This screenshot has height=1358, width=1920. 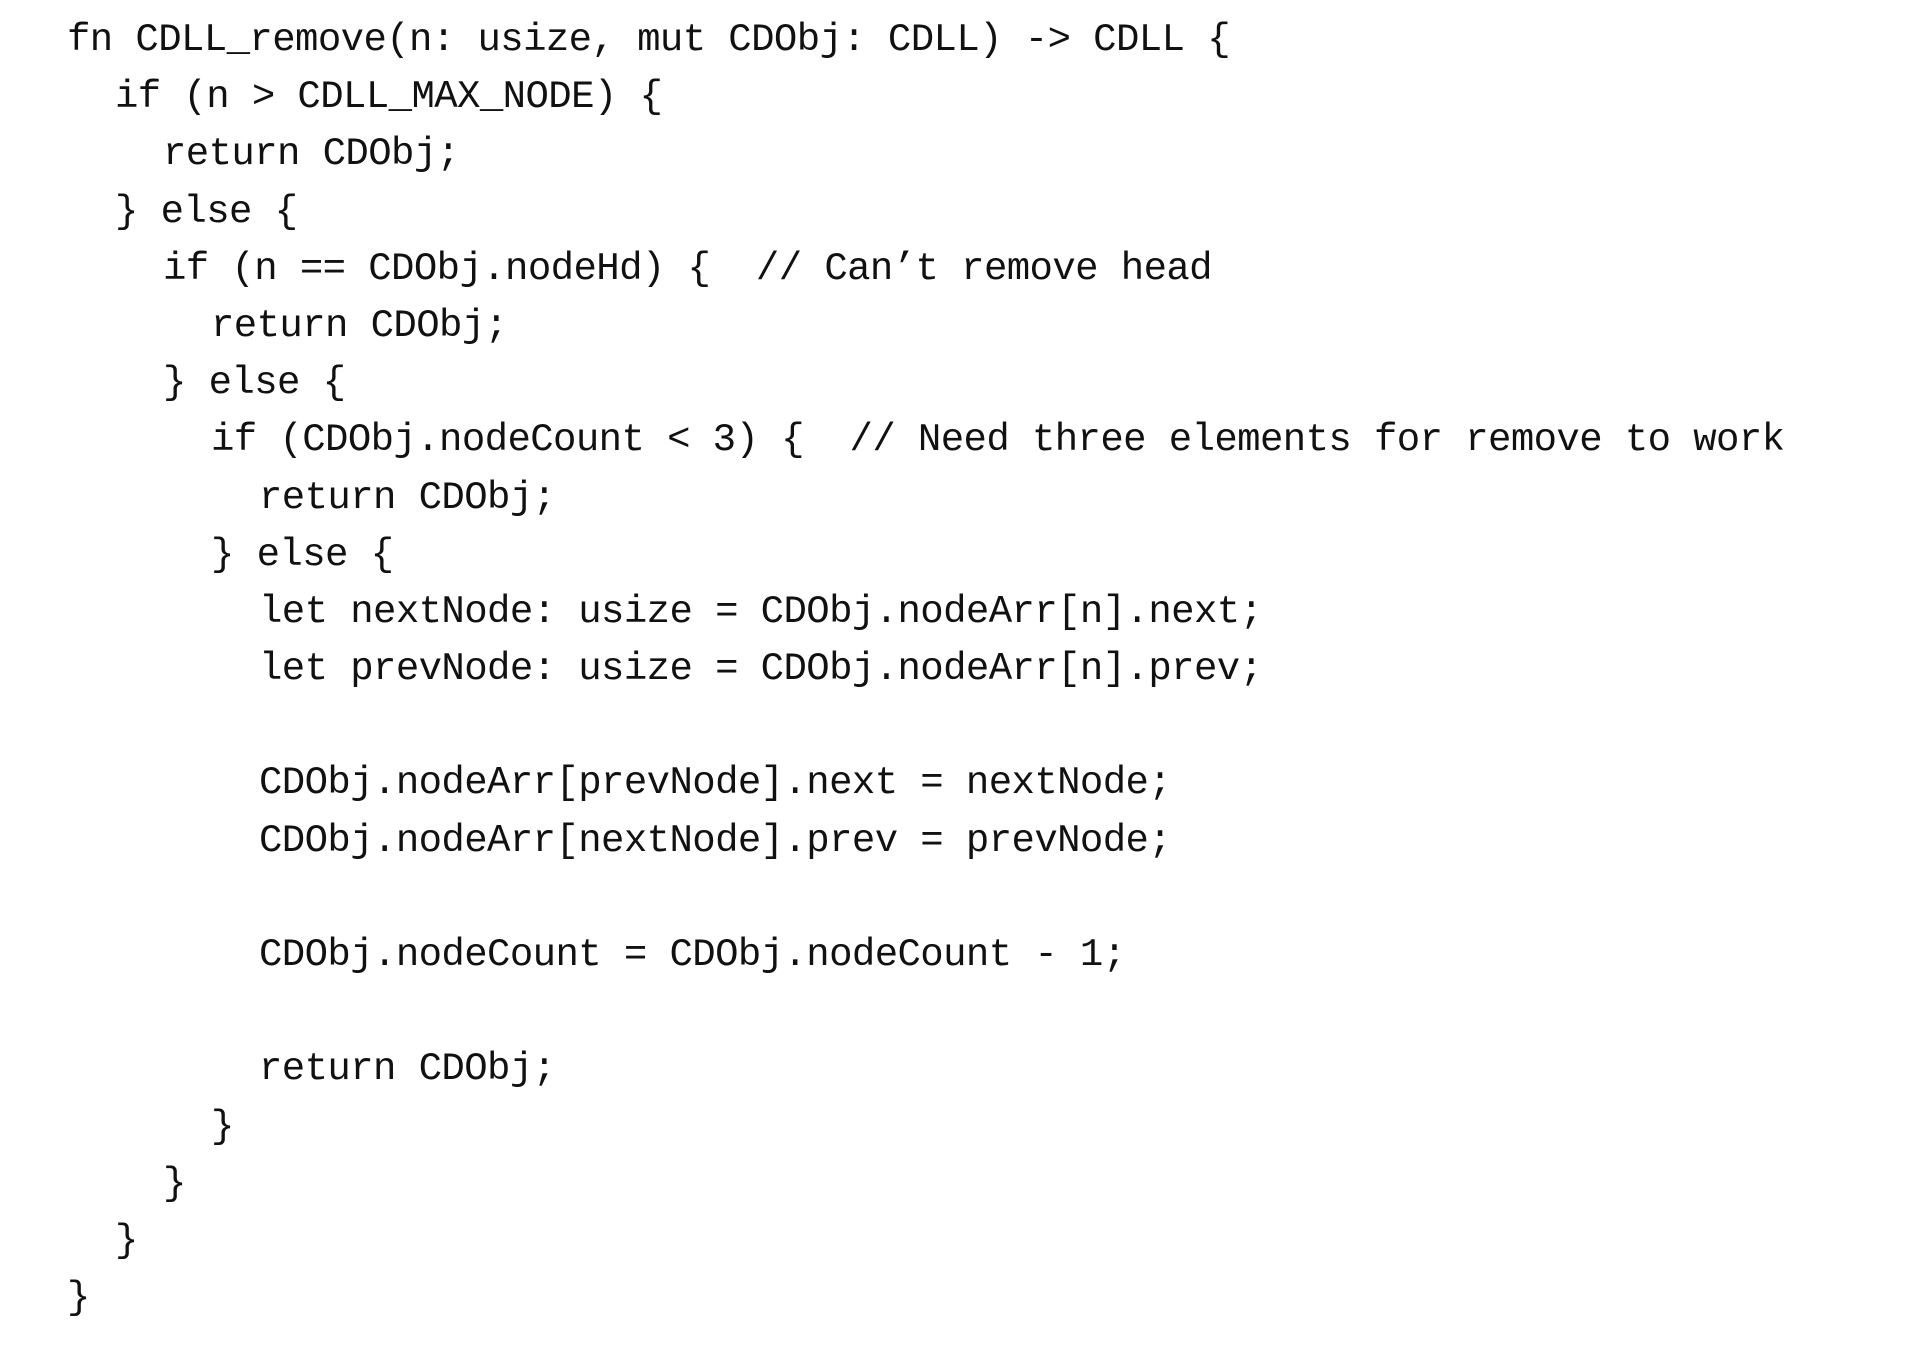 I want to click on code-text: if (CDObj.nodeCount < 3) {, so click(x=530, y=440).